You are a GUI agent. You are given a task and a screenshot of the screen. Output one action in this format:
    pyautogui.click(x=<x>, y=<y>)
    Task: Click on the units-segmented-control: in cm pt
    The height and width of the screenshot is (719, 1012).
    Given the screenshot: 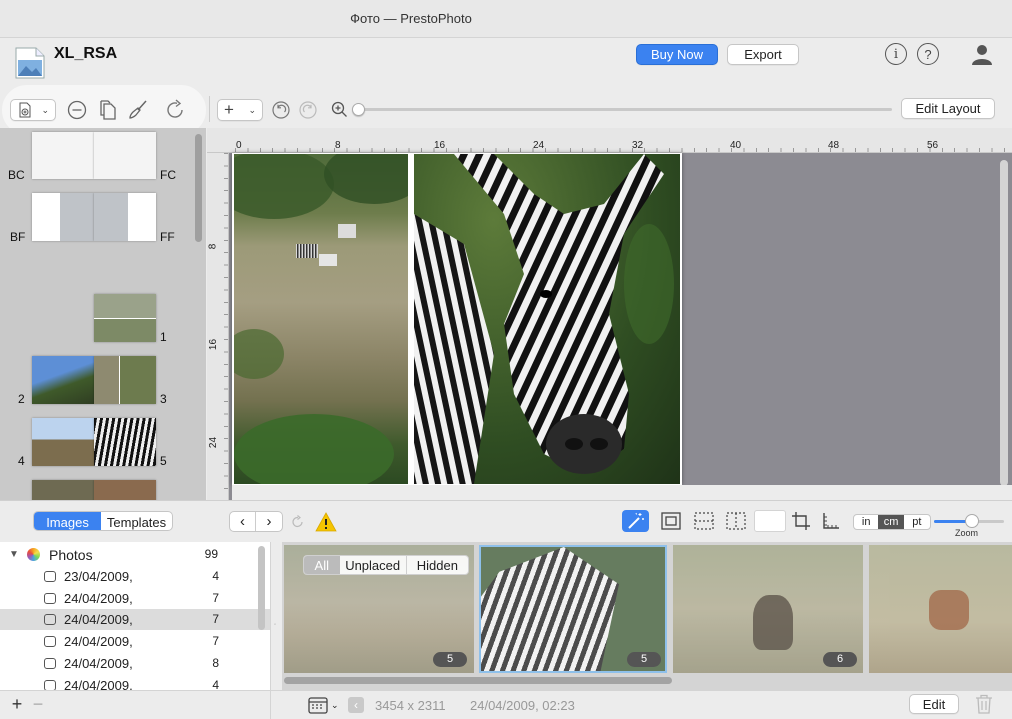 What is the action you would take?
    pyautogui.click(x=892, y=522)
    